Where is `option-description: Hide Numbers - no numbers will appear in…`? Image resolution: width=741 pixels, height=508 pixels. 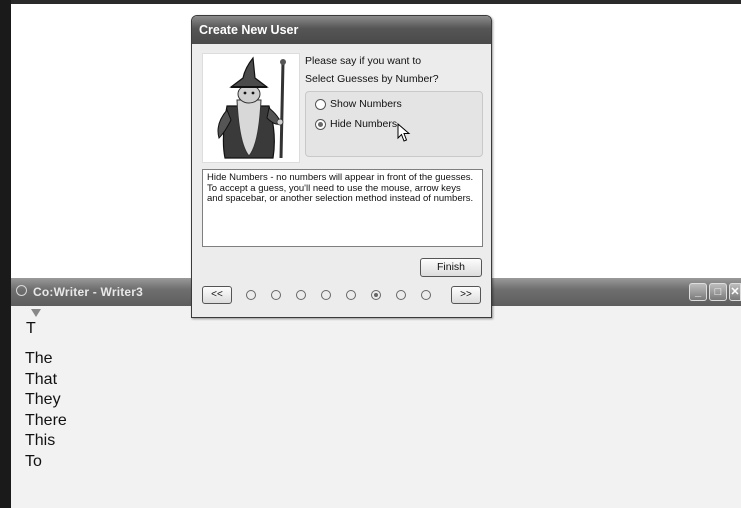
option-description: Hide Numbers - no numbers will appear in… is located at coordinates (342, 208).